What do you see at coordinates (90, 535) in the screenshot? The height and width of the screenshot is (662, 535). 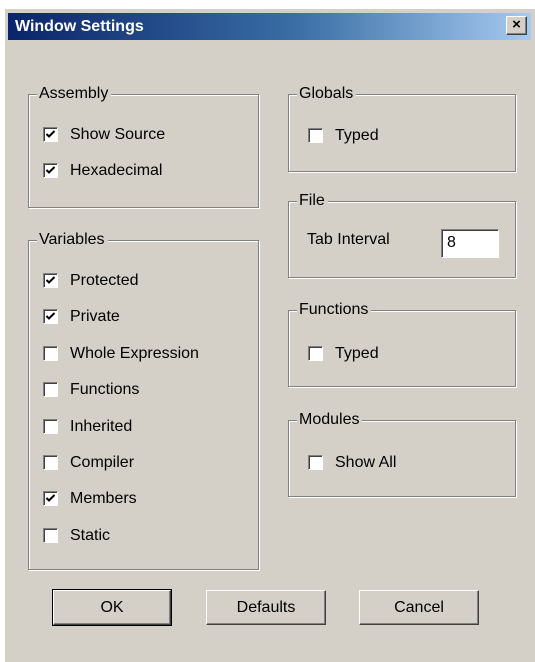 I see `checkbox-label: Static` at bounding box center [90, 535].